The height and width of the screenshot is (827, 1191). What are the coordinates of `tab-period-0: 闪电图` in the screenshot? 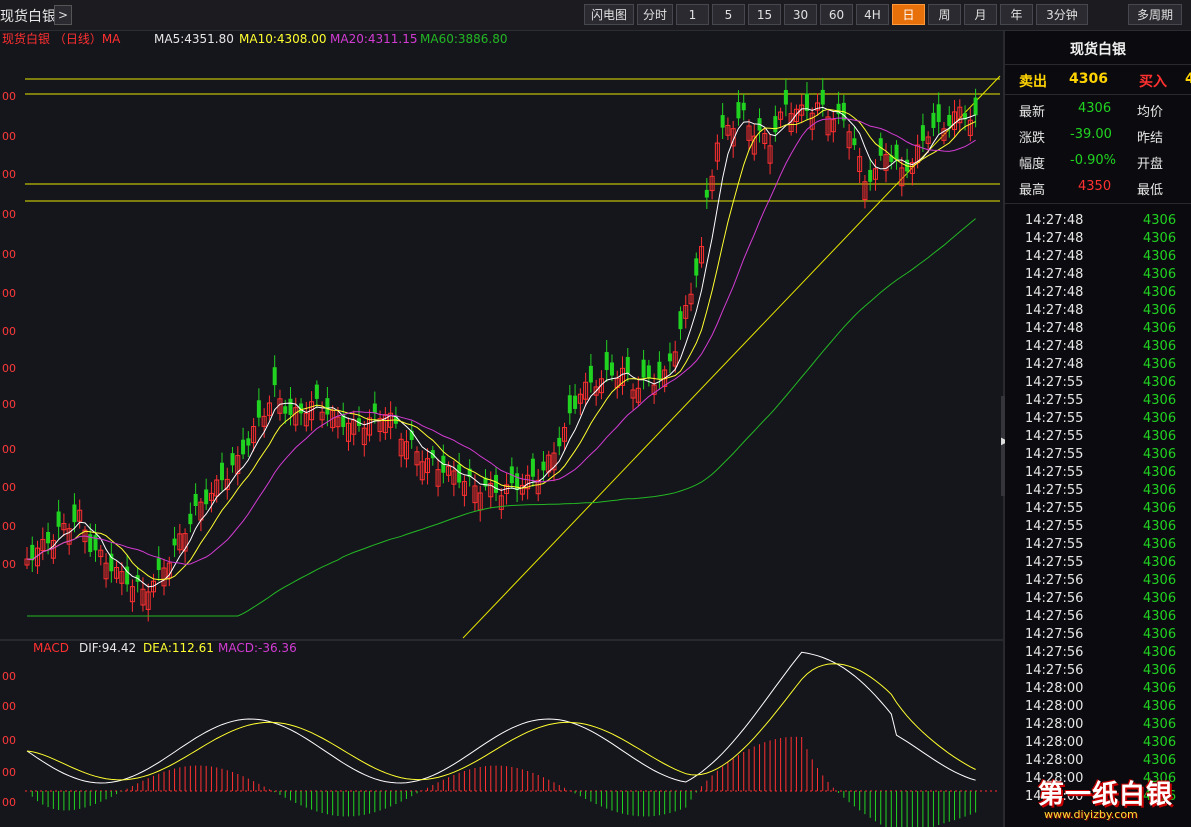 It's located at (609, 14).